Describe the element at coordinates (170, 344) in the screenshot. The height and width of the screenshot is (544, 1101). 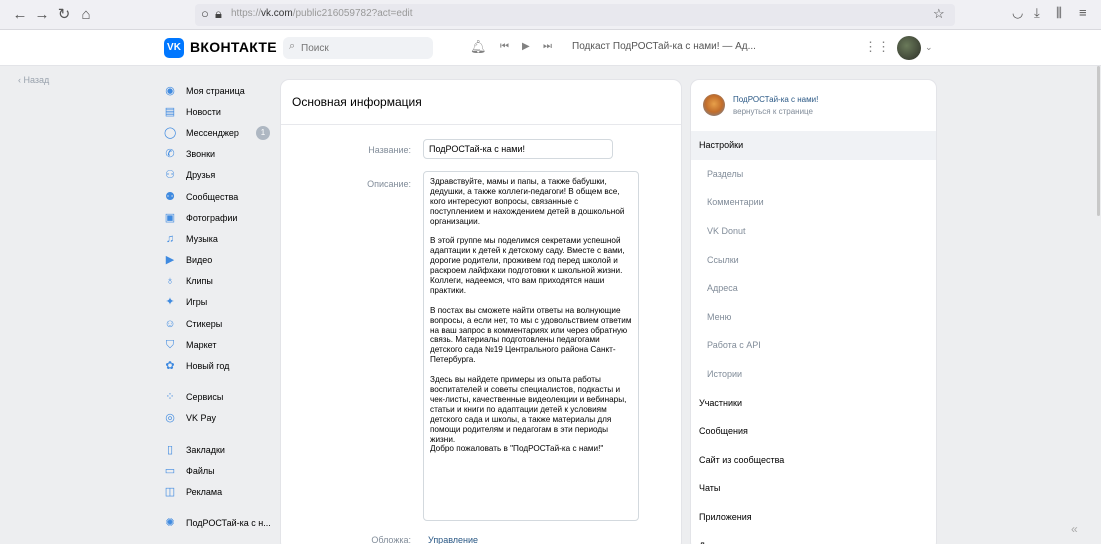
I see `market-icon: ⛉` at that location.